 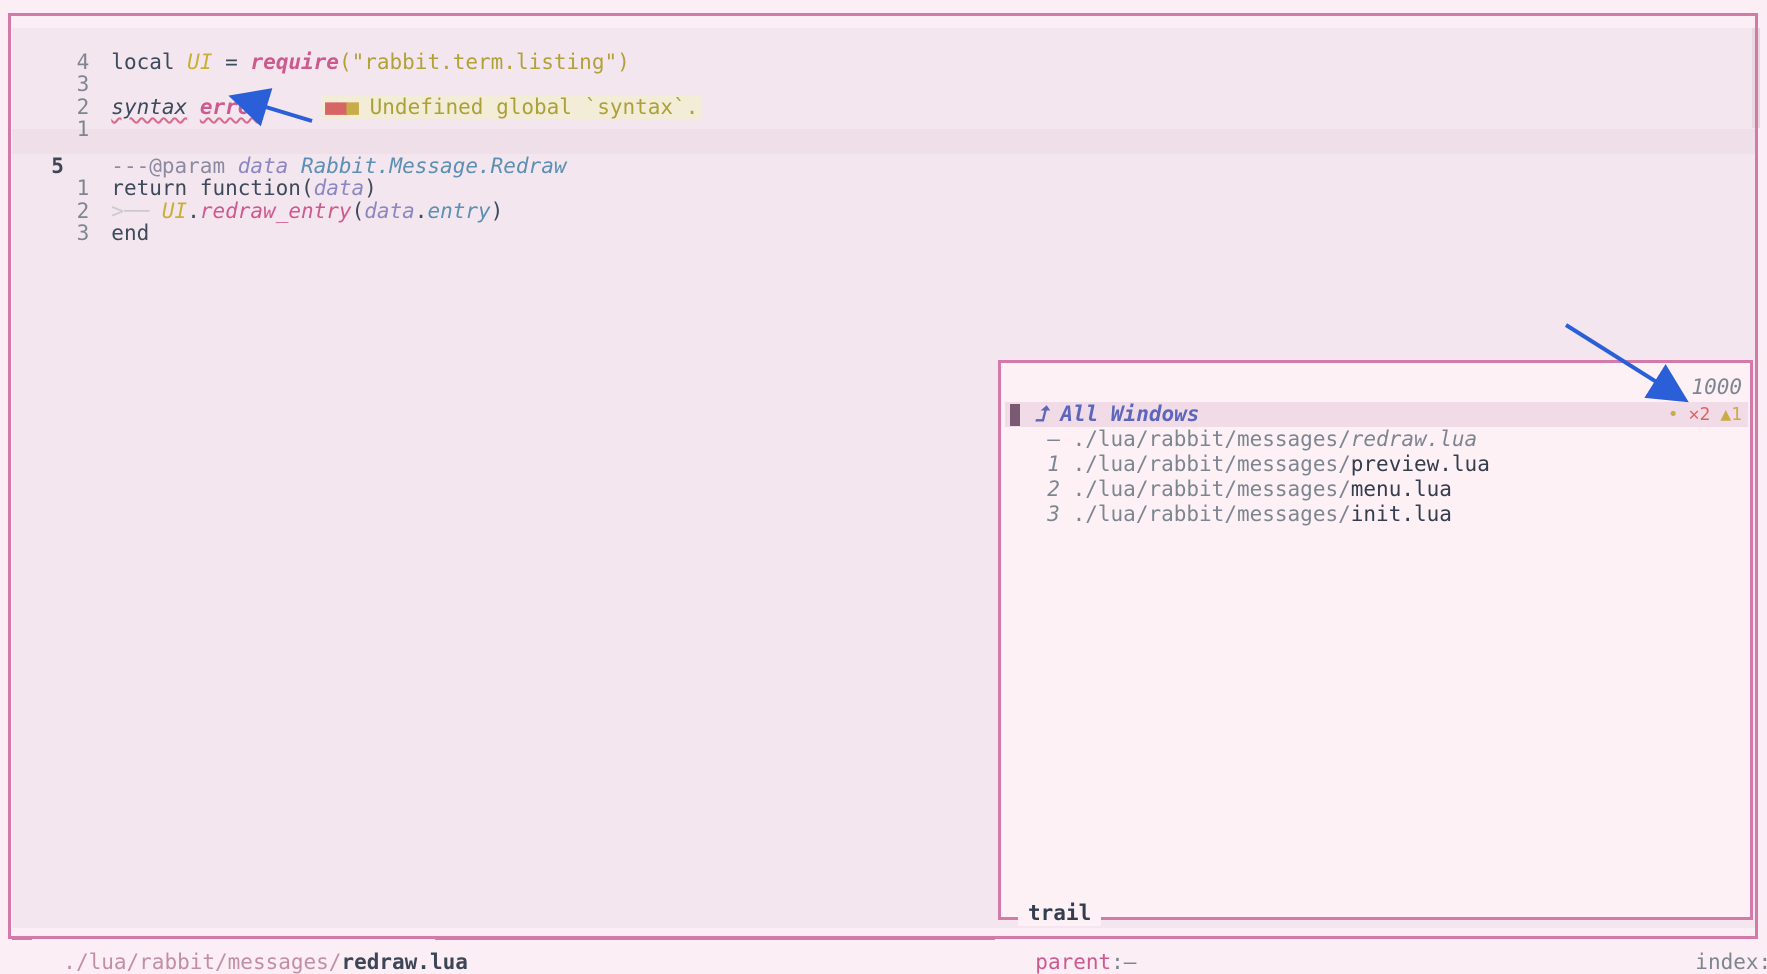 I want to click on code-line: 3, so click(x=51, y=71).